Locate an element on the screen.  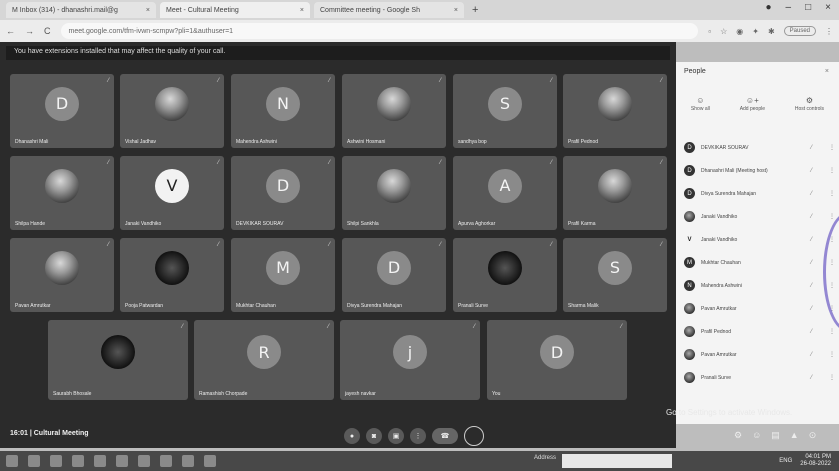
participant-tile: j jayesh navkar ⁄ is located at coordinates (410, 360).